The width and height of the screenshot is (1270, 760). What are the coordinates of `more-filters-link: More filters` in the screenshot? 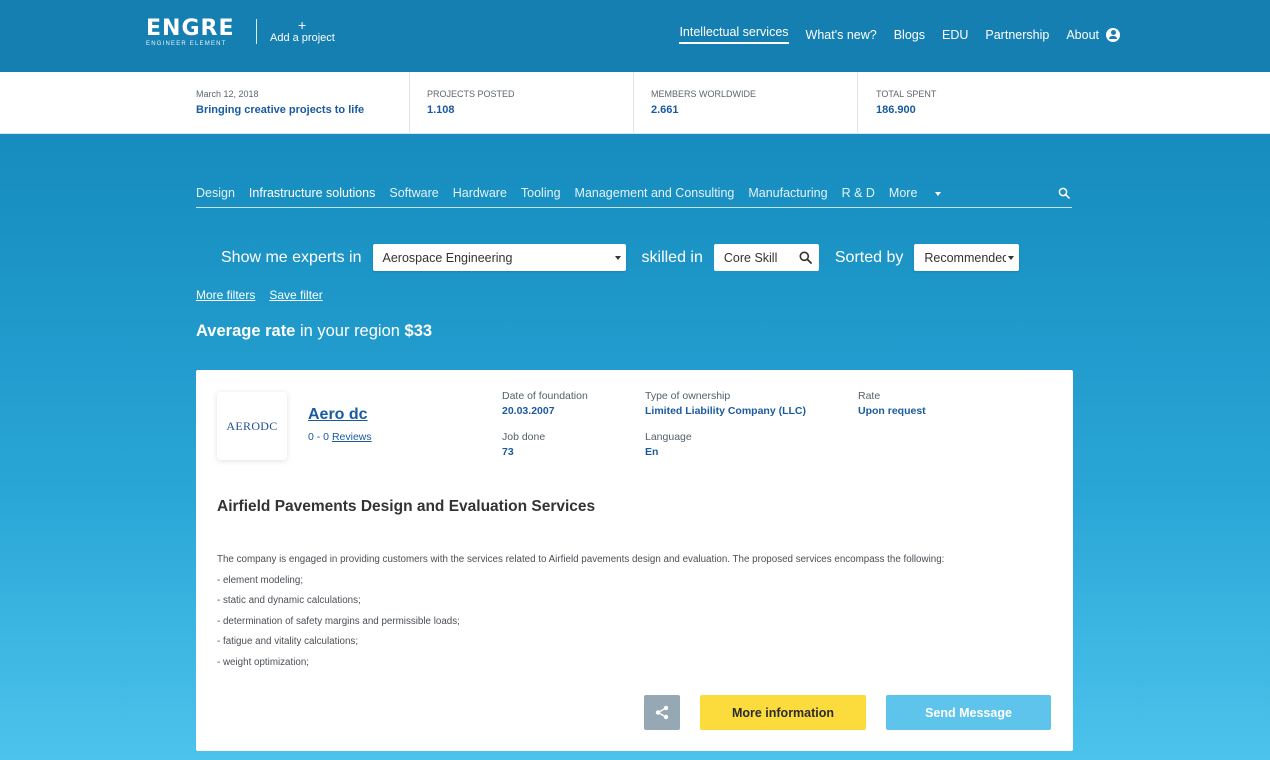 It's located at (225, 295).